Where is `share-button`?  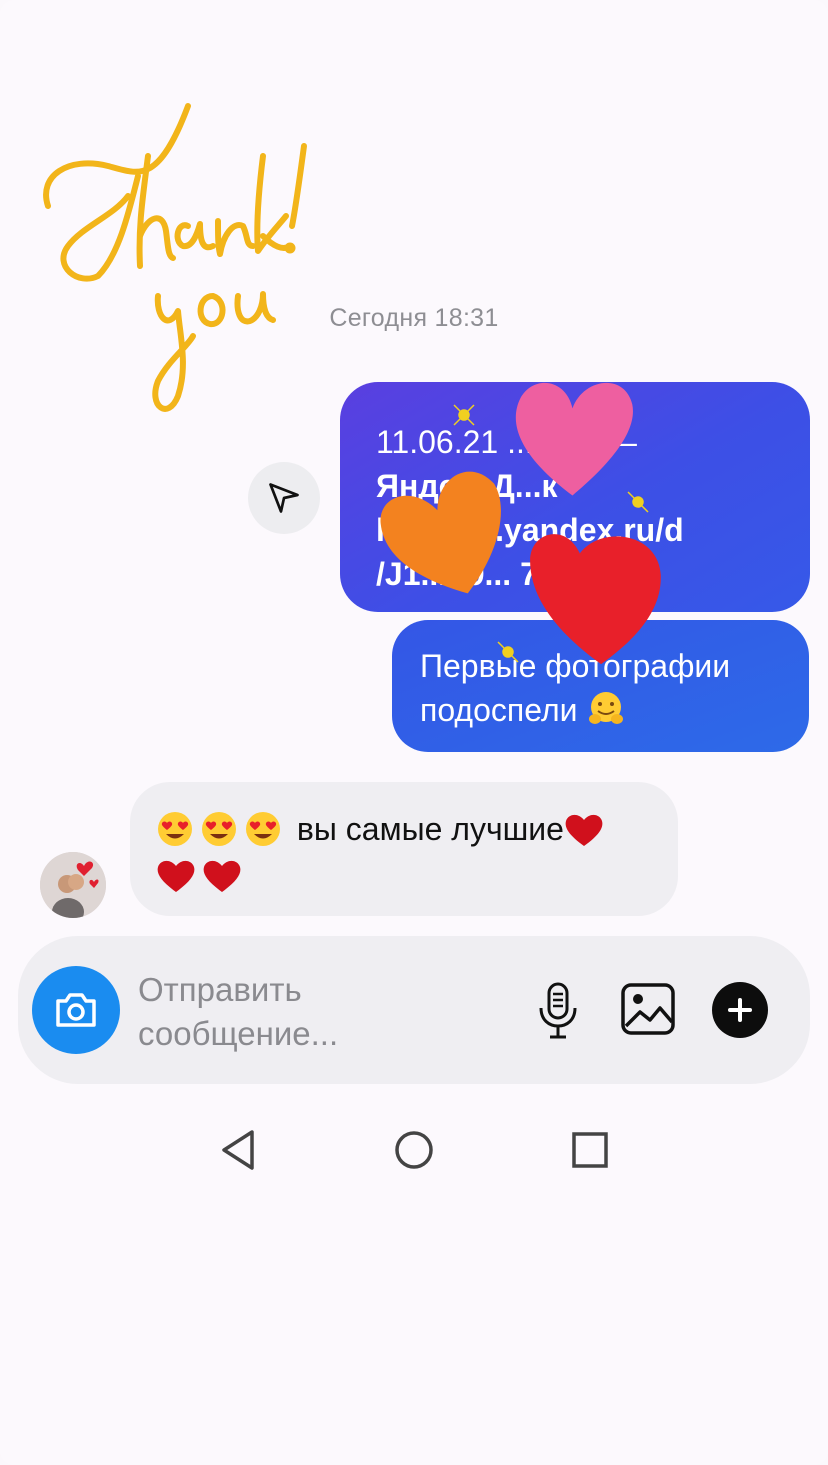 share-button is located at coordinates (284, 498).